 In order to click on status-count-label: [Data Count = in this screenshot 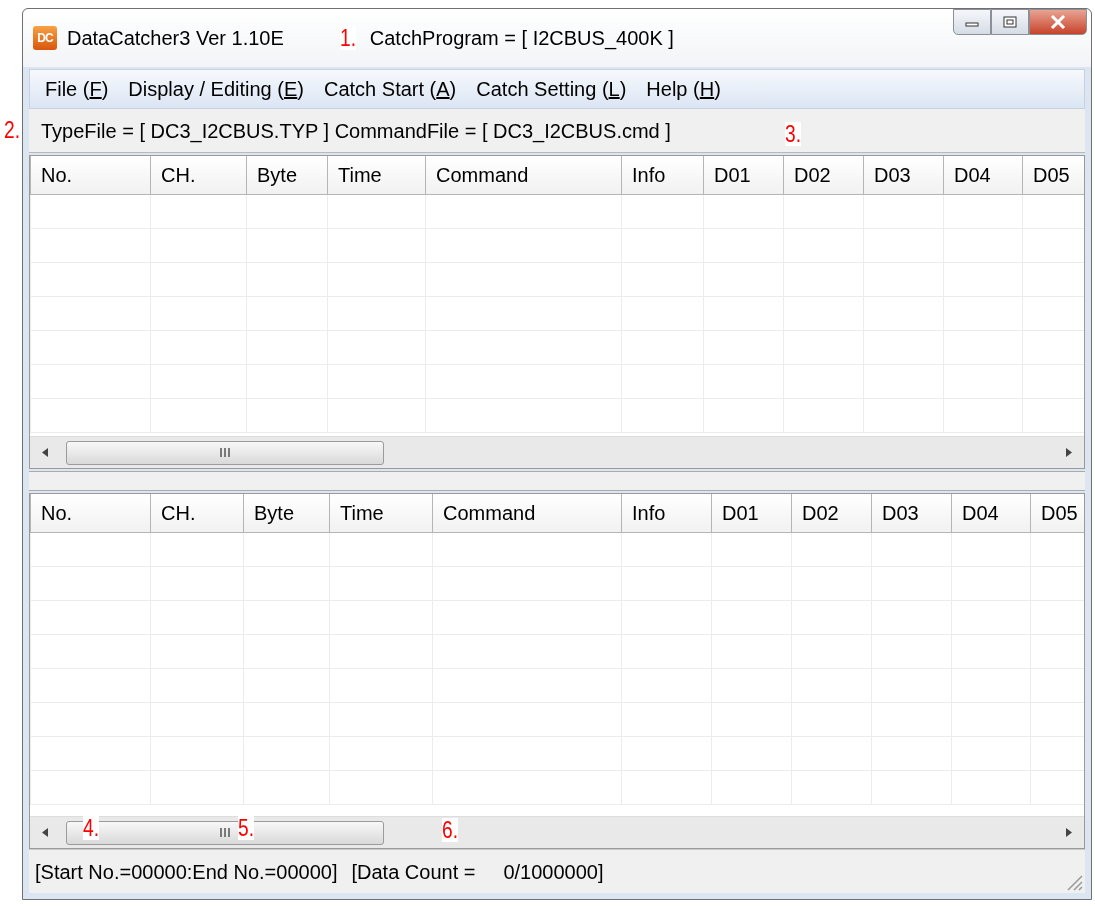, I will do `click(413, 872)`.